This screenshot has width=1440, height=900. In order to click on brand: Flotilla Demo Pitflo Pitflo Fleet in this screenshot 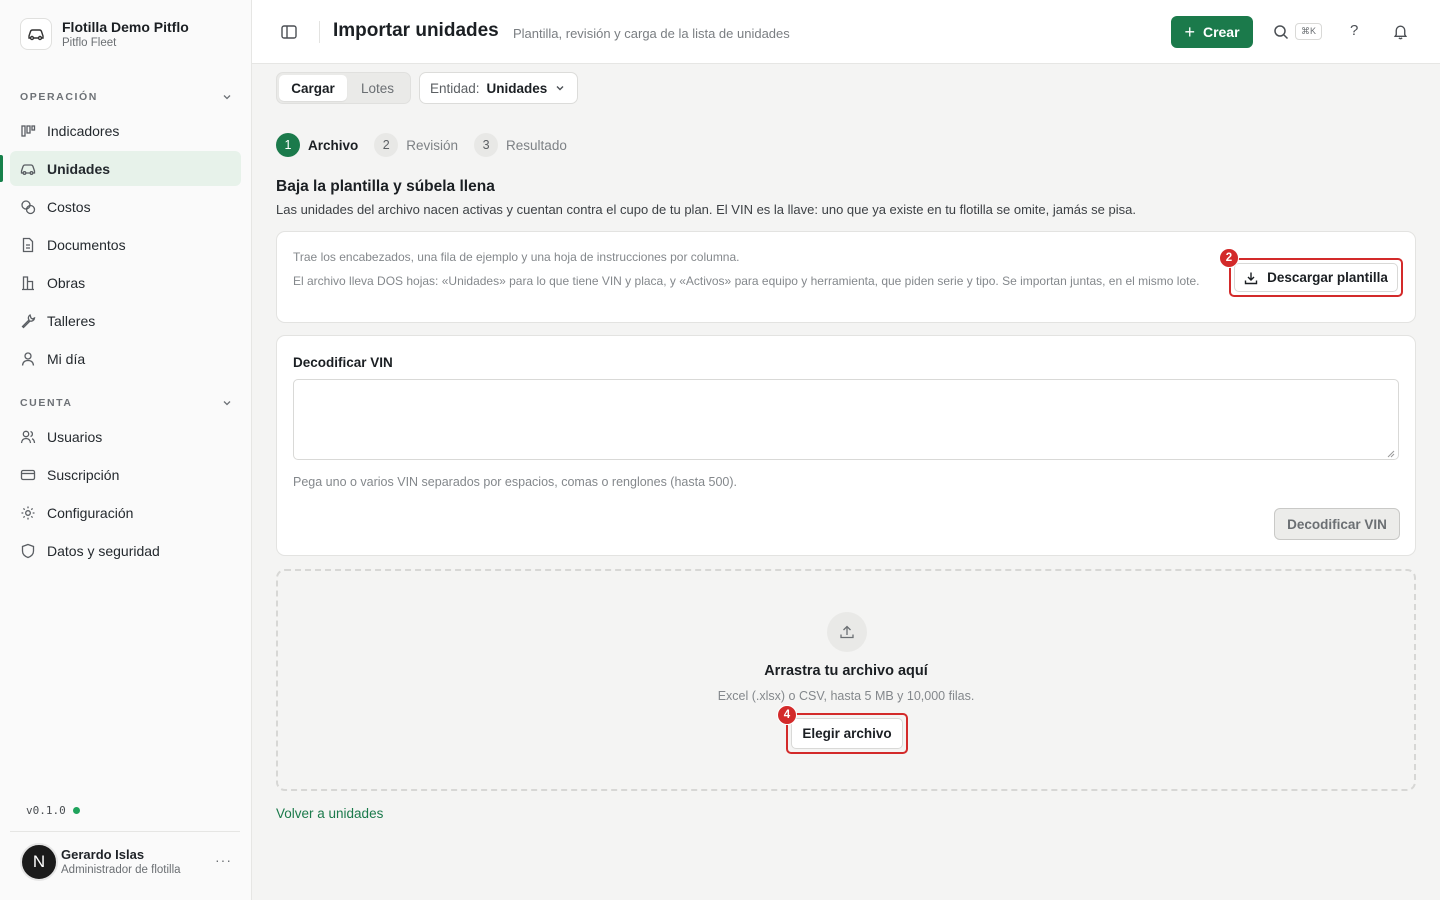, I will do `click(104, 34)`.